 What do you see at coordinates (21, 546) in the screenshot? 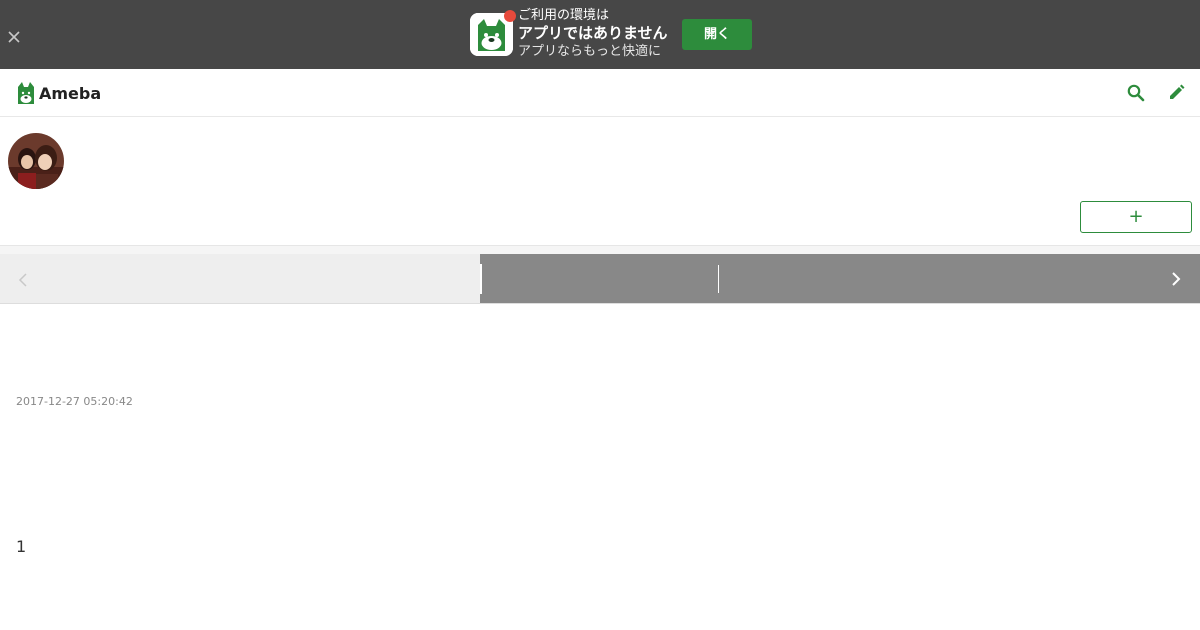
I see `post-body: 1` at bounding box center [21, 546].